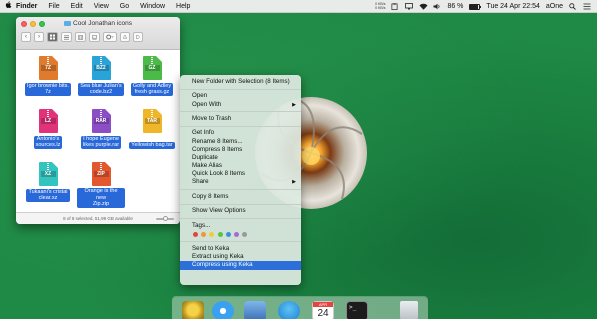 This screenshot has width=597, height=319. I want to click on menu-item-show-view-options: Show View Options, so click(240, 211).